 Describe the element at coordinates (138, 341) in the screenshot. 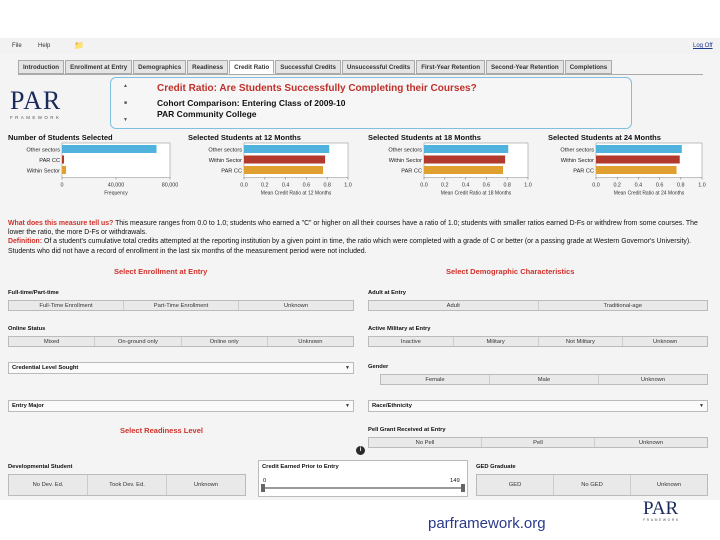

I see `filter-option-button: On-ground only` at that location.